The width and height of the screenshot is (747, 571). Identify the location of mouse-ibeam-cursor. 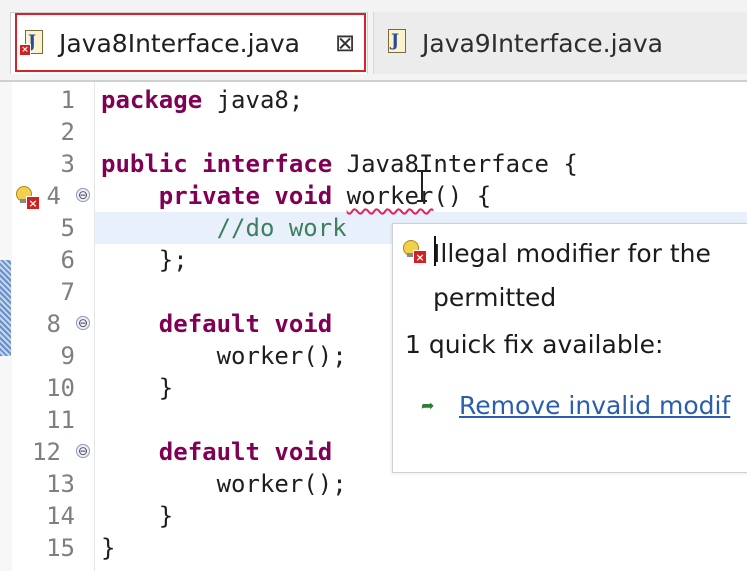
(422, 186).